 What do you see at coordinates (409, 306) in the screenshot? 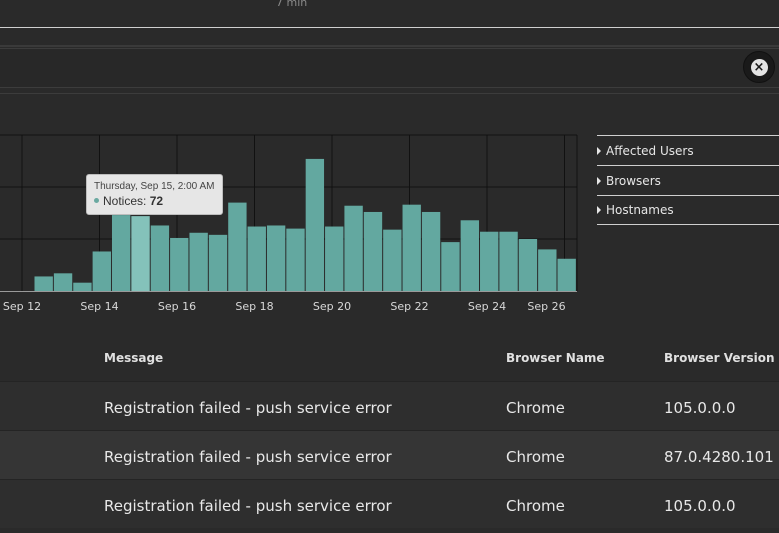
I see `x-tick-label: Sep 22` at bounding box center [409, 306].